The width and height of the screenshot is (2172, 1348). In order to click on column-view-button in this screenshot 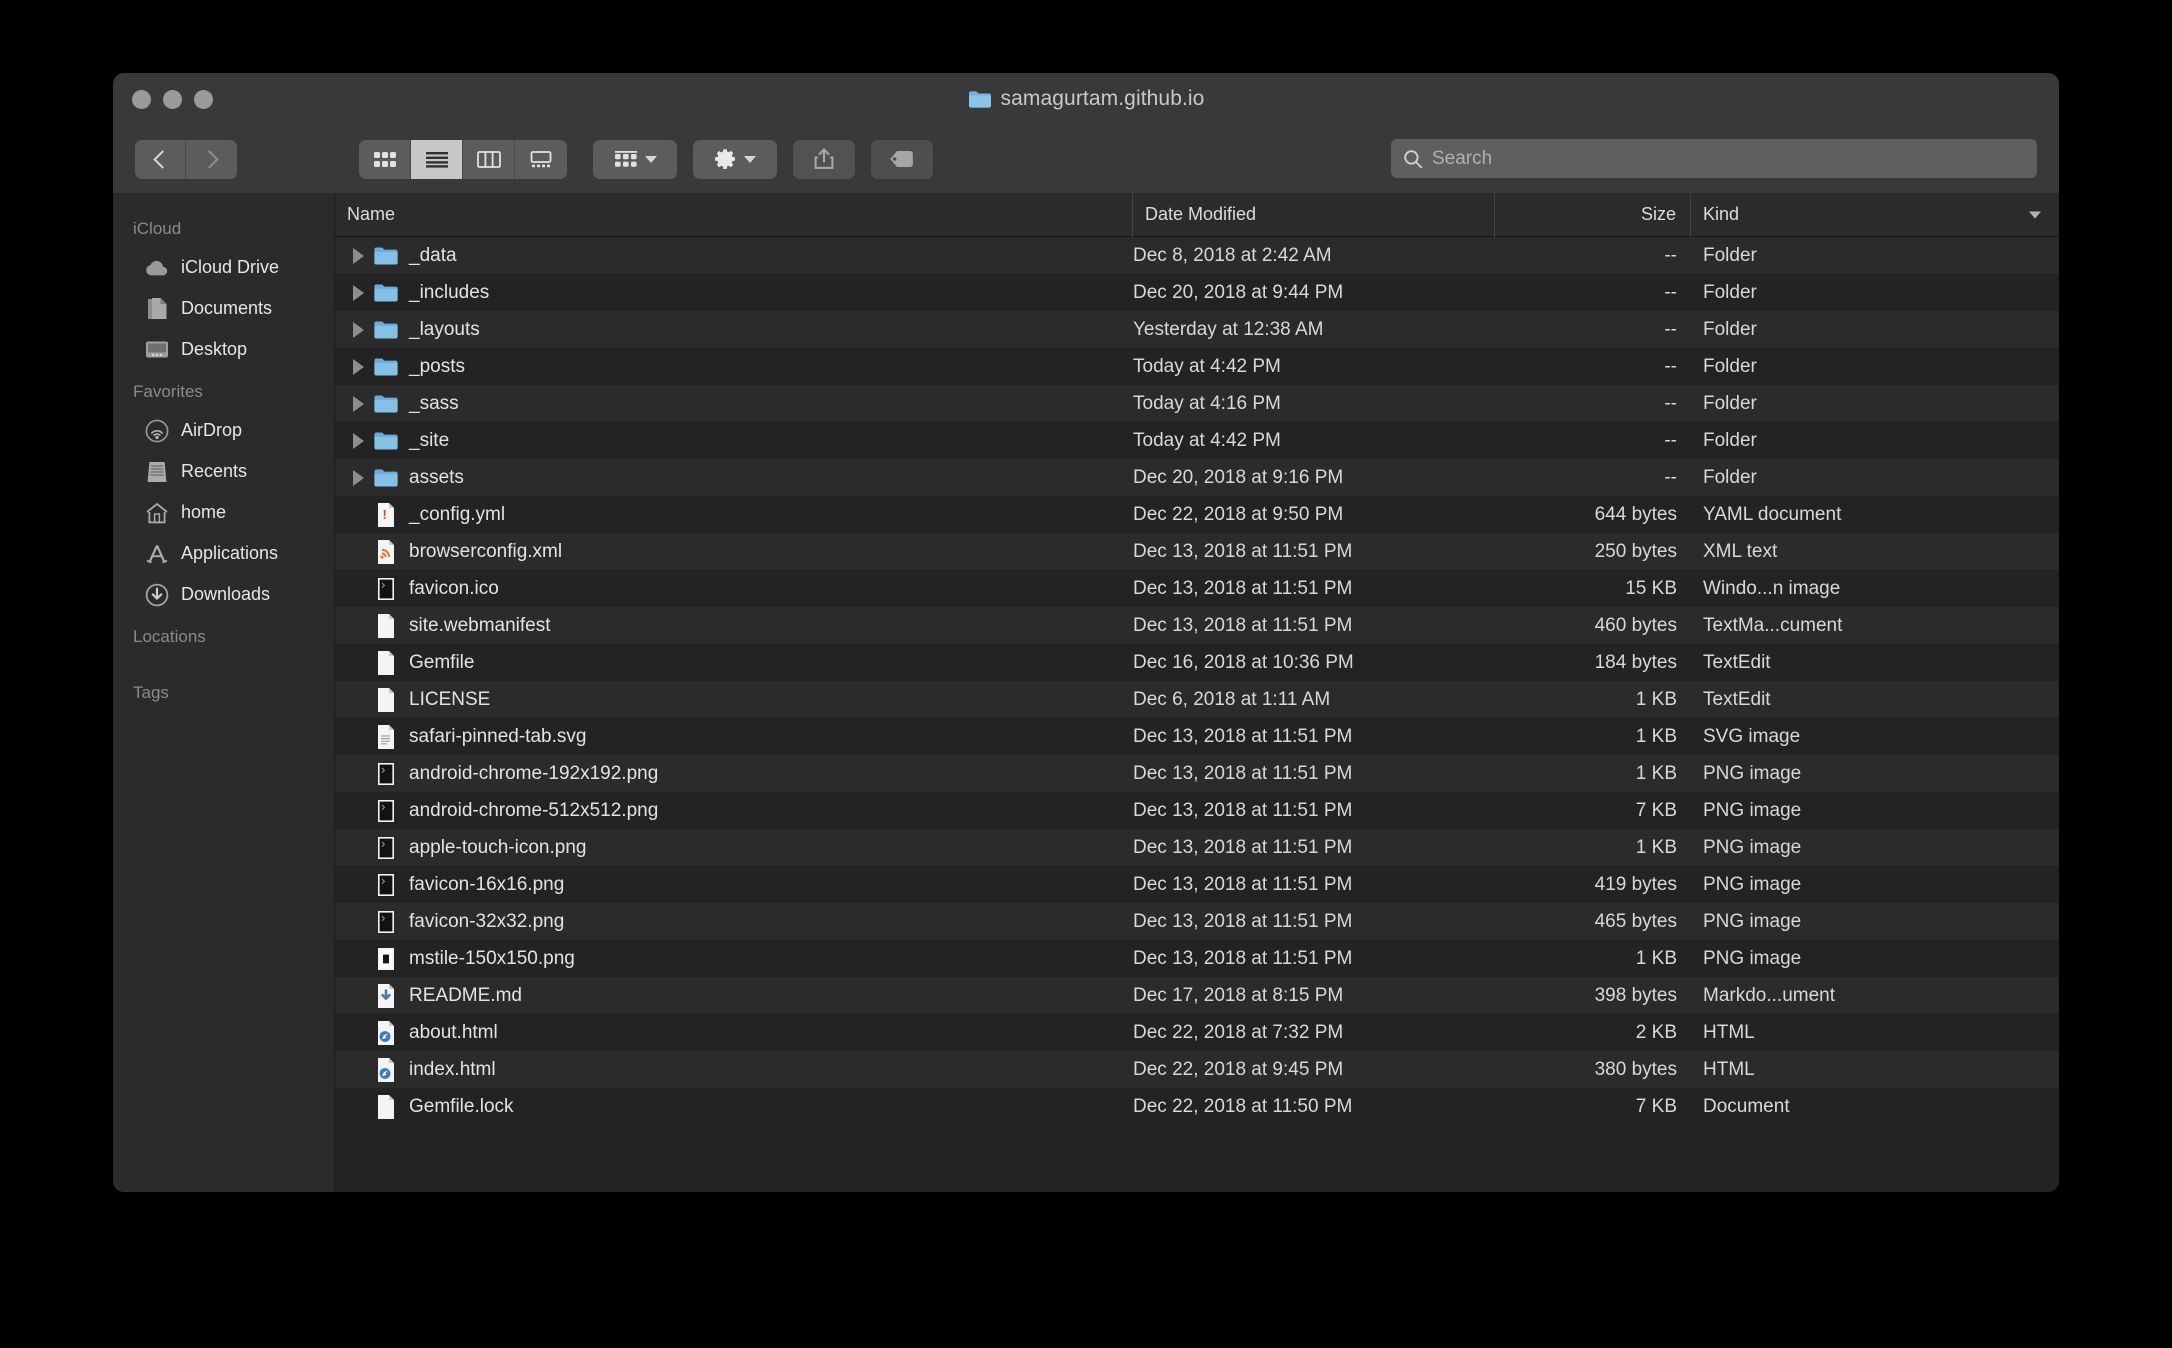, I will do `click(489, 159)`.